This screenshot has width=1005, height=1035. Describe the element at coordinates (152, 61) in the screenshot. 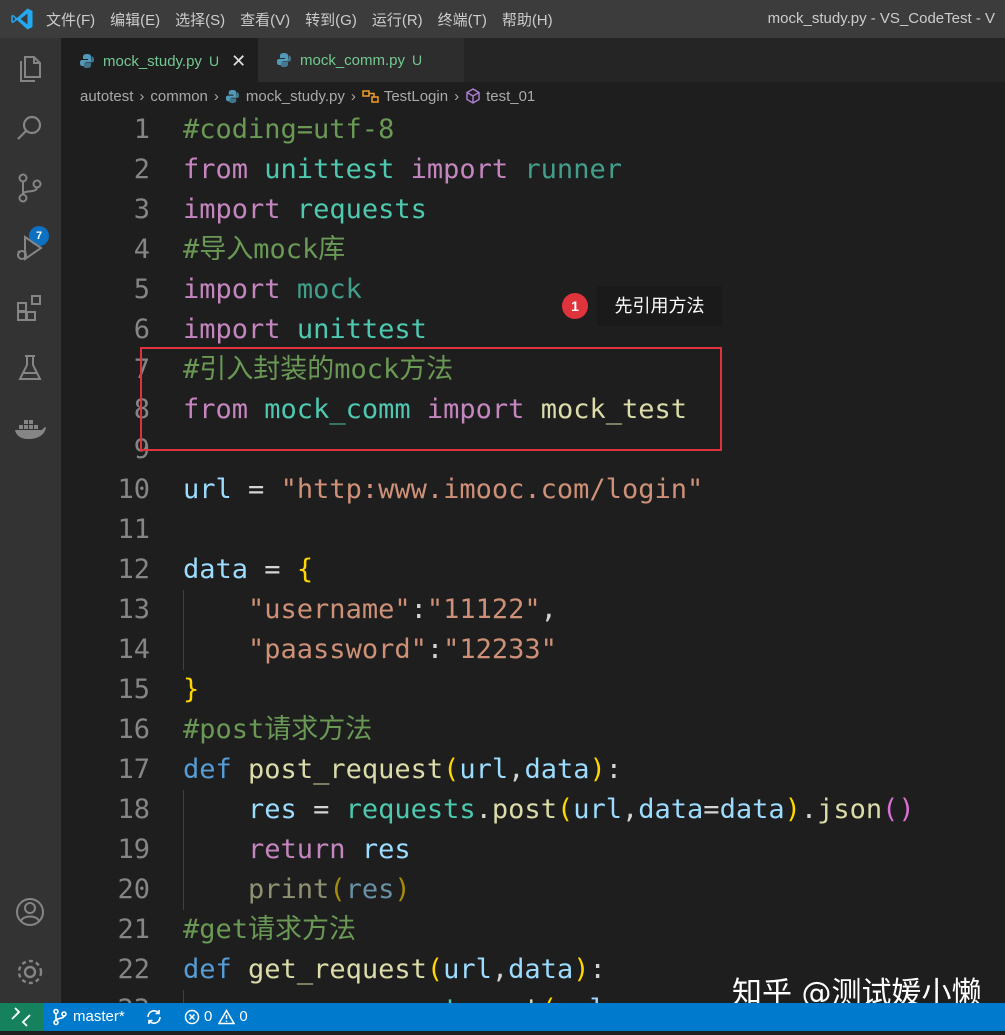

I see `tab-label: mock_study.py` at that location.